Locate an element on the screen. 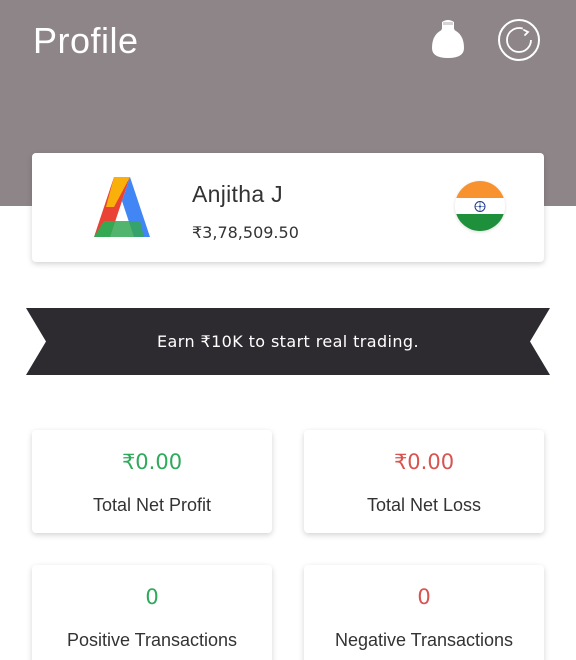  positive-transactions-label: Positive Transactions is located at coordinates (152, 640).